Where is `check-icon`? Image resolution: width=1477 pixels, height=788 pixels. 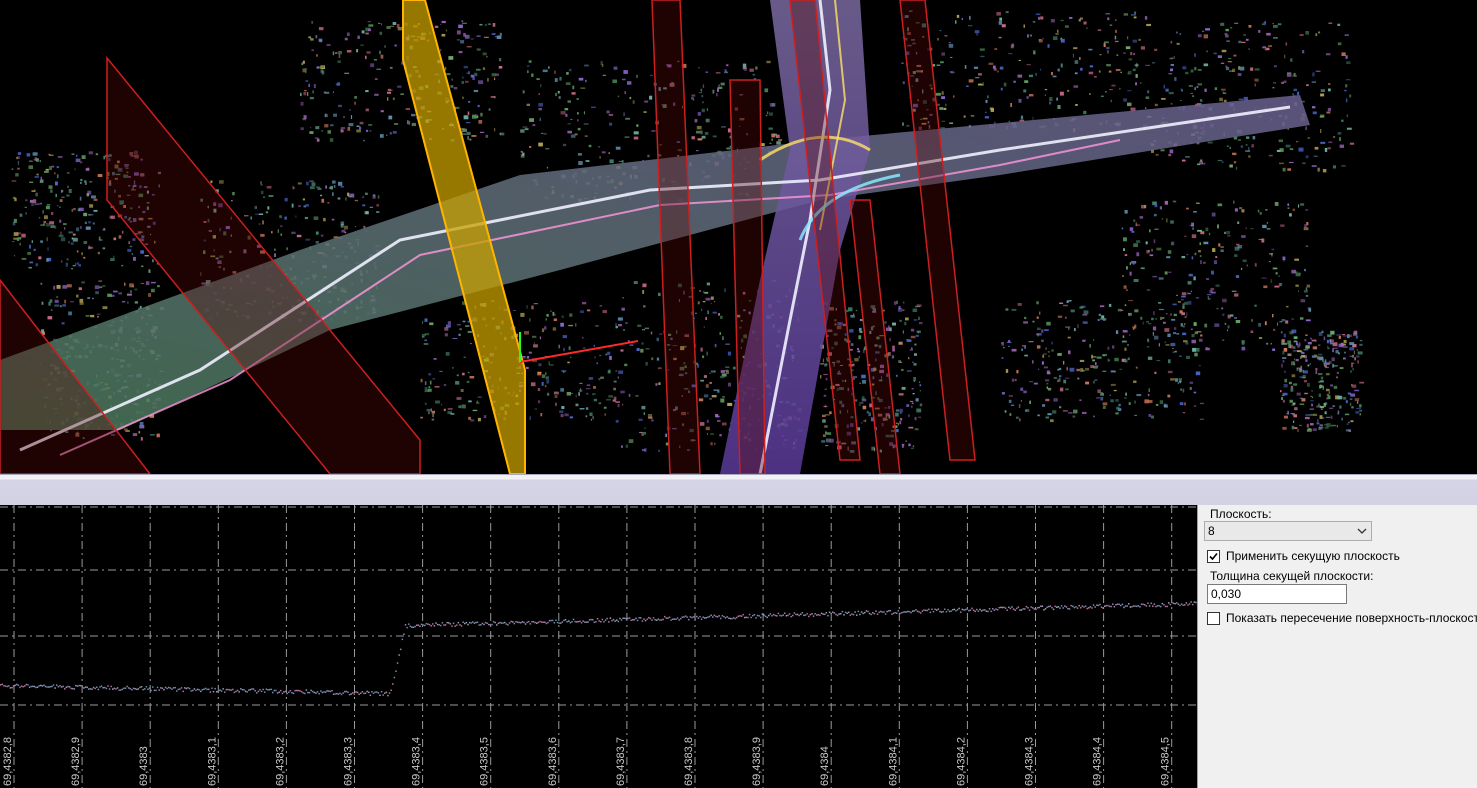 check-icon is located at coordinates (1213, 556).